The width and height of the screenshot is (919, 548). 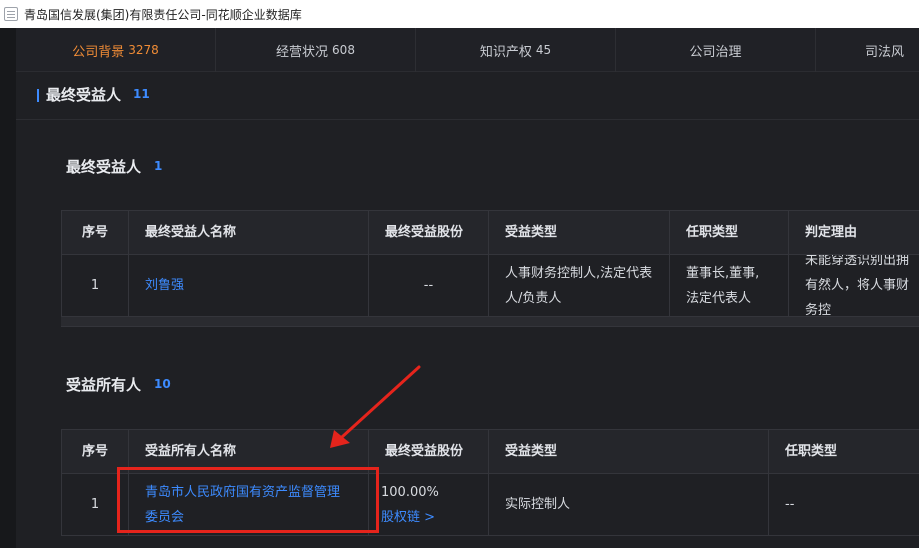 I want to click on company-tabs: 公司背景 3278 经营状况 608 知识产权 45 公司治理 司法风, so click(x=467, y=50).